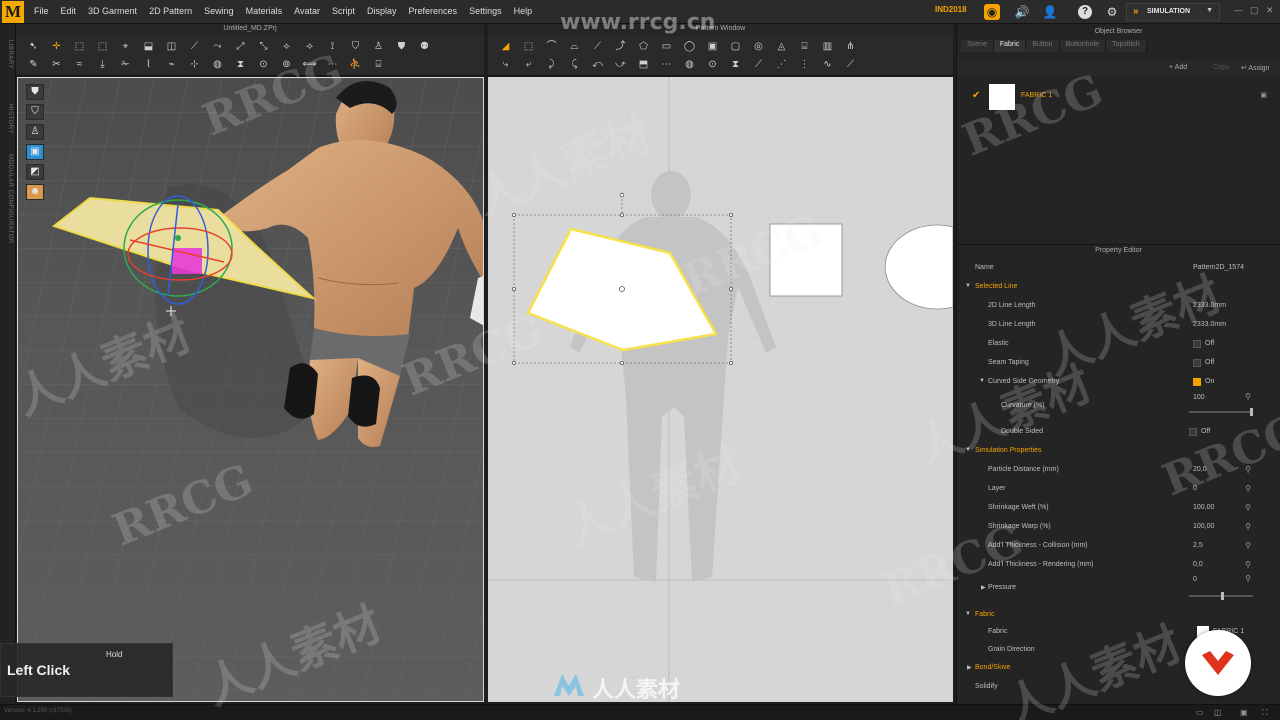 The height and width of the screenshot is (720, 1280). What do you see at coordinates (1197, 382) in the screenshot?
I see `curved-side-checkbox` at bounding box center [1197, 382].